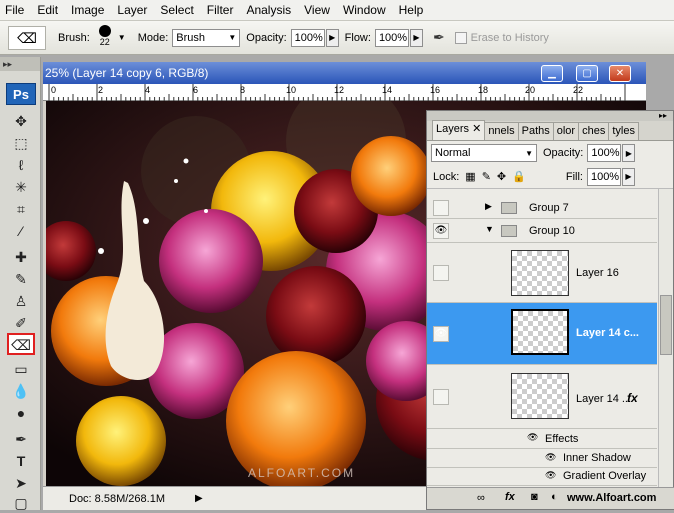  Describe the element at coordinates (21, 279) in the screenshot. I see `brush-tool-icon: ✎` at that location.